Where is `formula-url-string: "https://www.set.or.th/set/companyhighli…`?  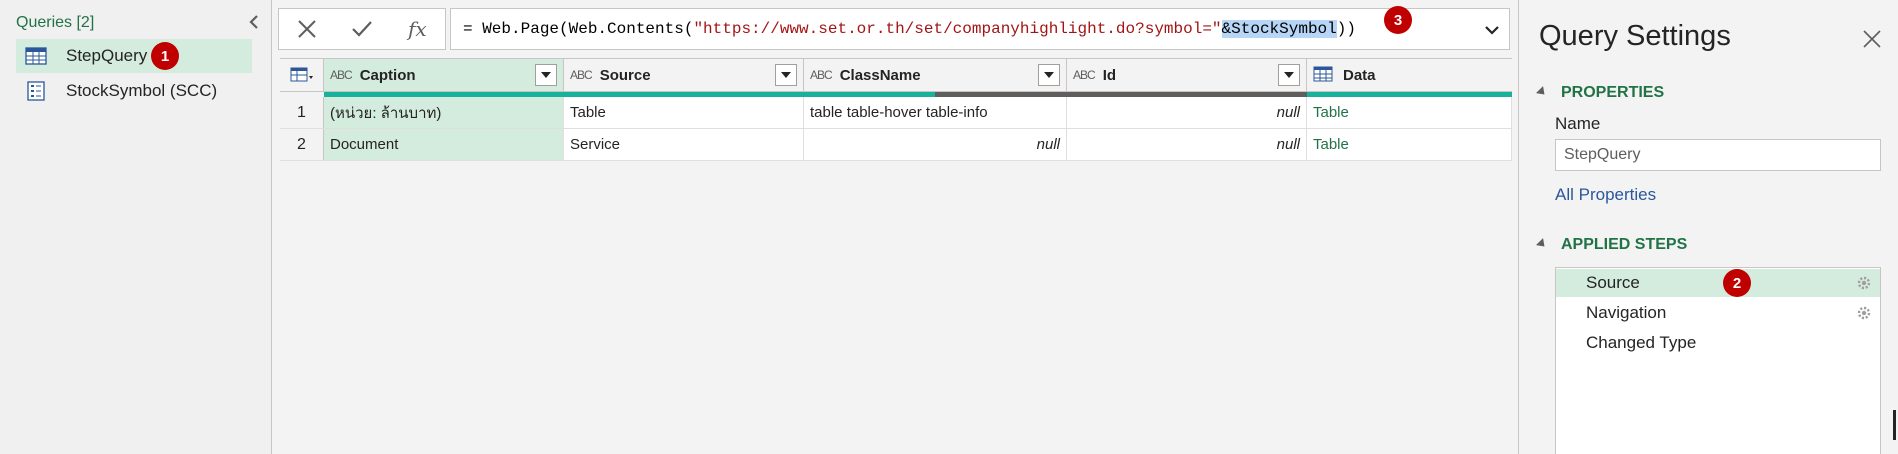 formula-url-string: "https://www.set.or.th/set/companyhighli… is located at coordinates (957, 29).